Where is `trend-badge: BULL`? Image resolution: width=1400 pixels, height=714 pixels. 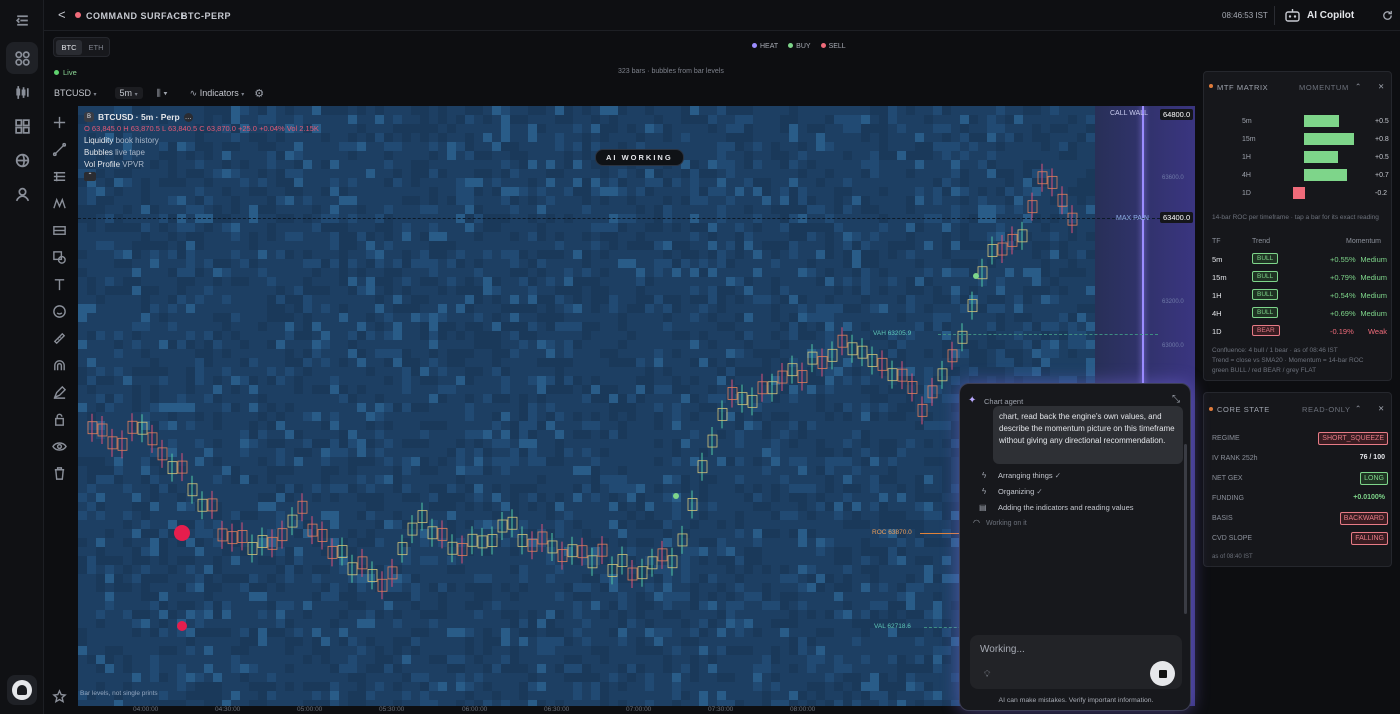 trend-badge: BULL is located at coordinates (1265, 258).